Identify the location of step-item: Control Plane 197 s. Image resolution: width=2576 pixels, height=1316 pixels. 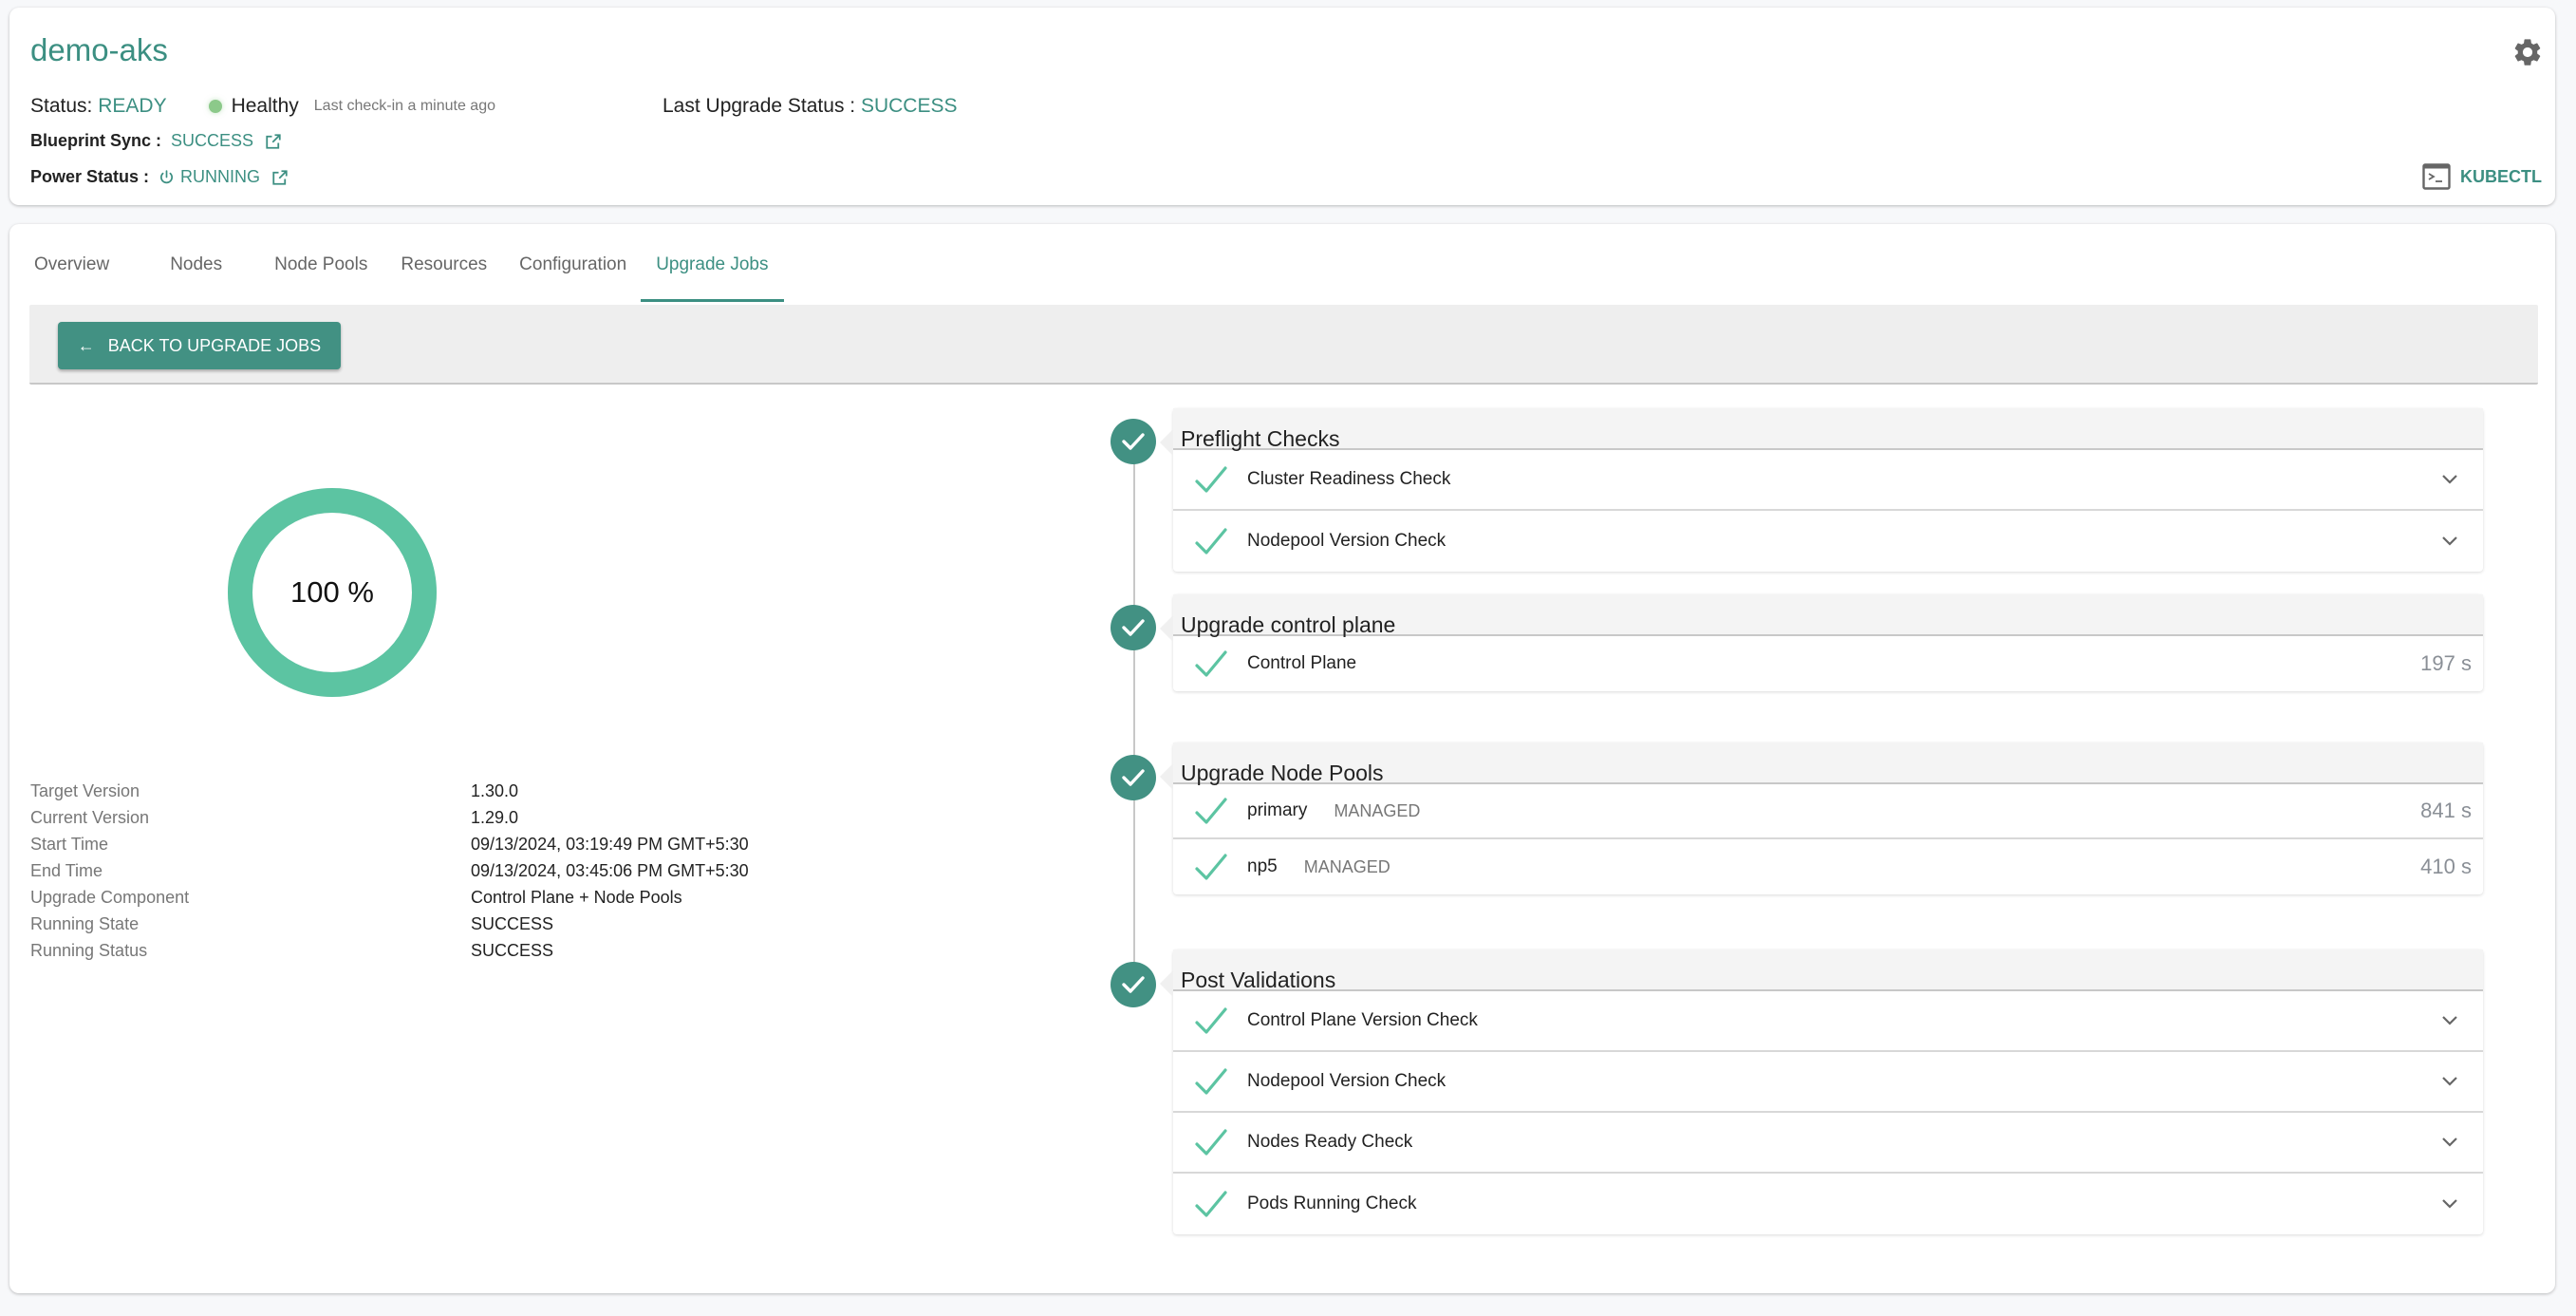
(1828, 663).